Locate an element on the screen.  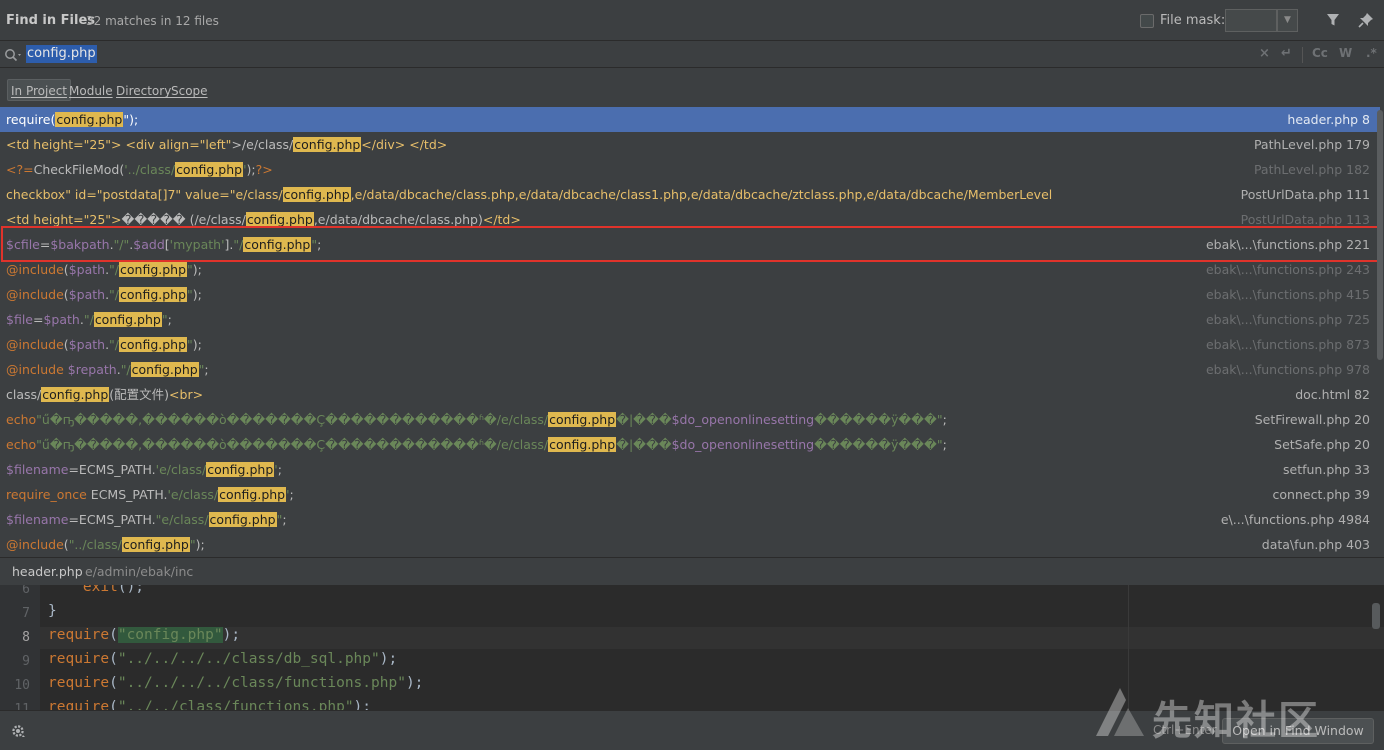
gear-icon is located at coordinates (18, 733).